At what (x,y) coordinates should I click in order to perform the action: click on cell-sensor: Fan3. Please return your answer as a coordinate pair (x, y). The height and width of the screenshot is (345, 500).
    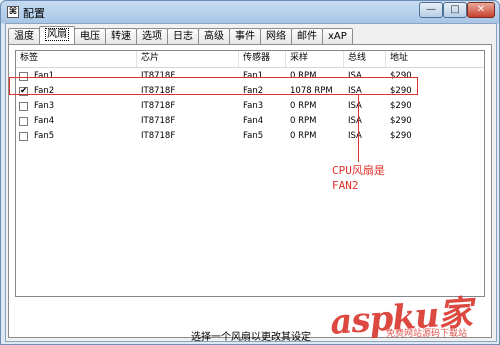
    Looking at the image, I should click on (253, 106).